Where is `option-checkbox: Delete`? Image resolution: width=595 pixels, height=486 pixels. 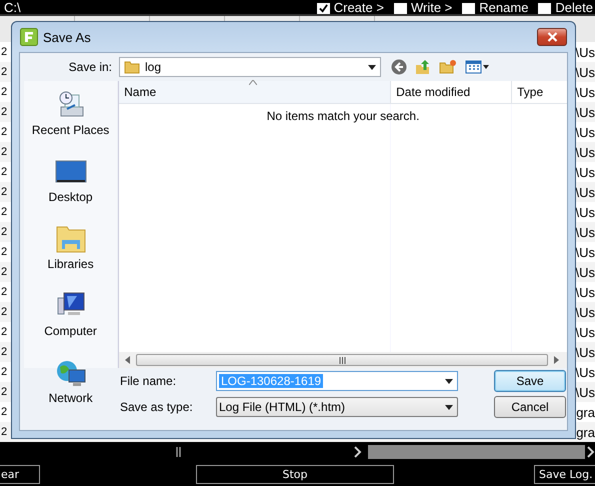 option-checkbox: Delete is located at coordinates (565, 7).